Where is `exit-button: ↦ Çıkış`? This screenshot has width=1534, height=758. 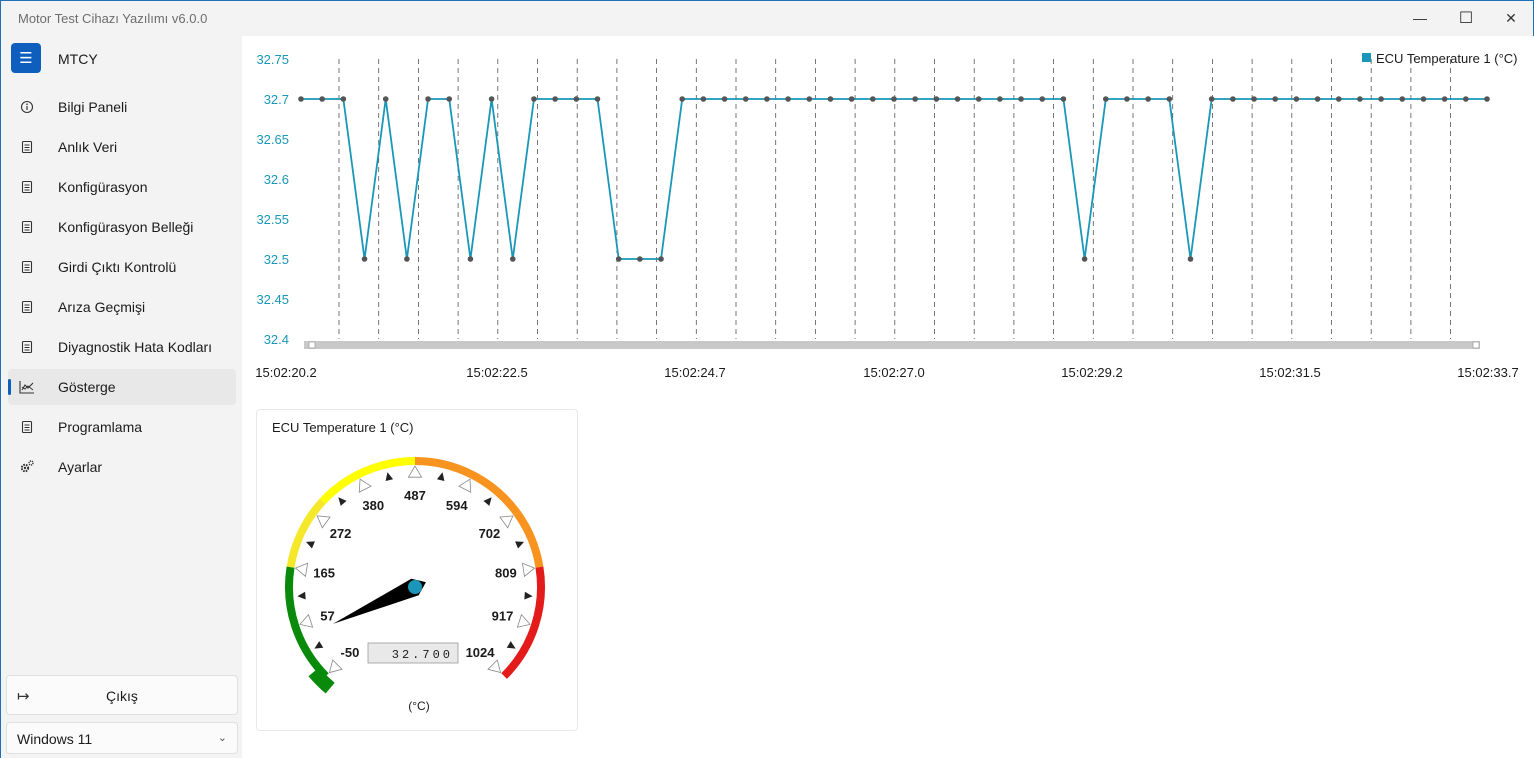
exit-button: ↦ Çıkış is located at coordinates (122, 695).